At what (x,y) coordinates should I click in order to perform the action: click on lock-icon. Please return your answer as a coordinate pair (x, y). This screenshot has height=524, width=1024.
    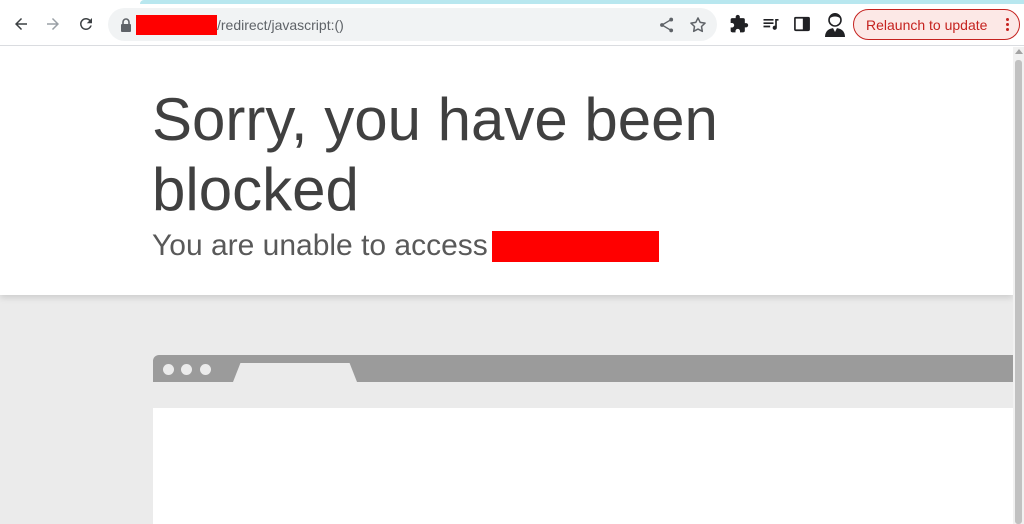
    Looking at the image, I should click on (126, 25).